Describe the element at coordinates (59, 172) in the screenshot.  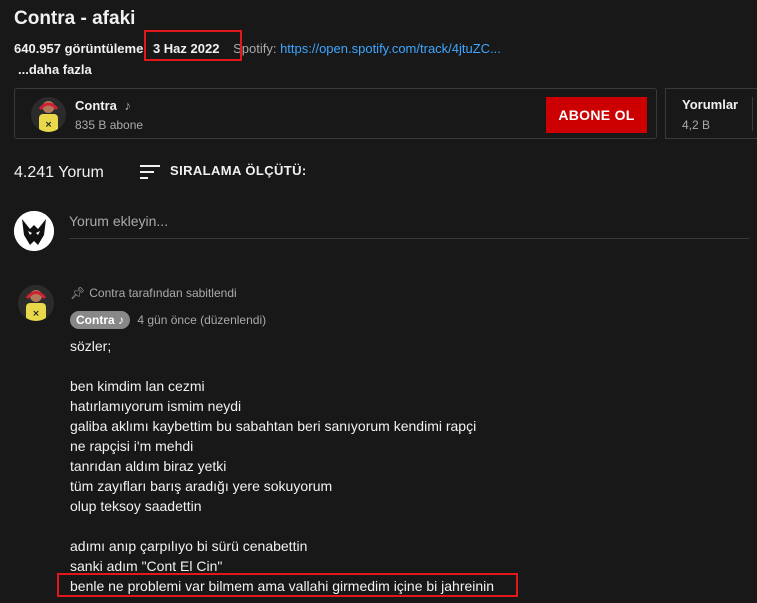
I see `comment-count: 4.241 Yorum` at that location.